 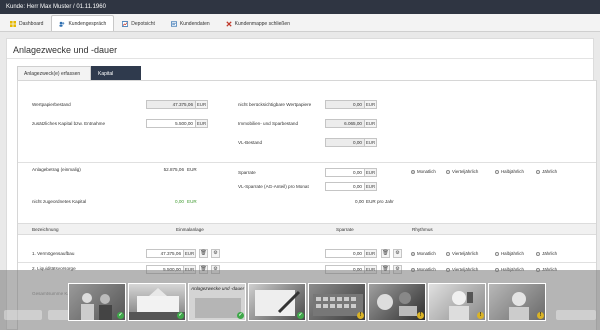 I want to click on row1-rhythm-halbjaehrlich: Halbjährlich, so click(x=509, y=253).